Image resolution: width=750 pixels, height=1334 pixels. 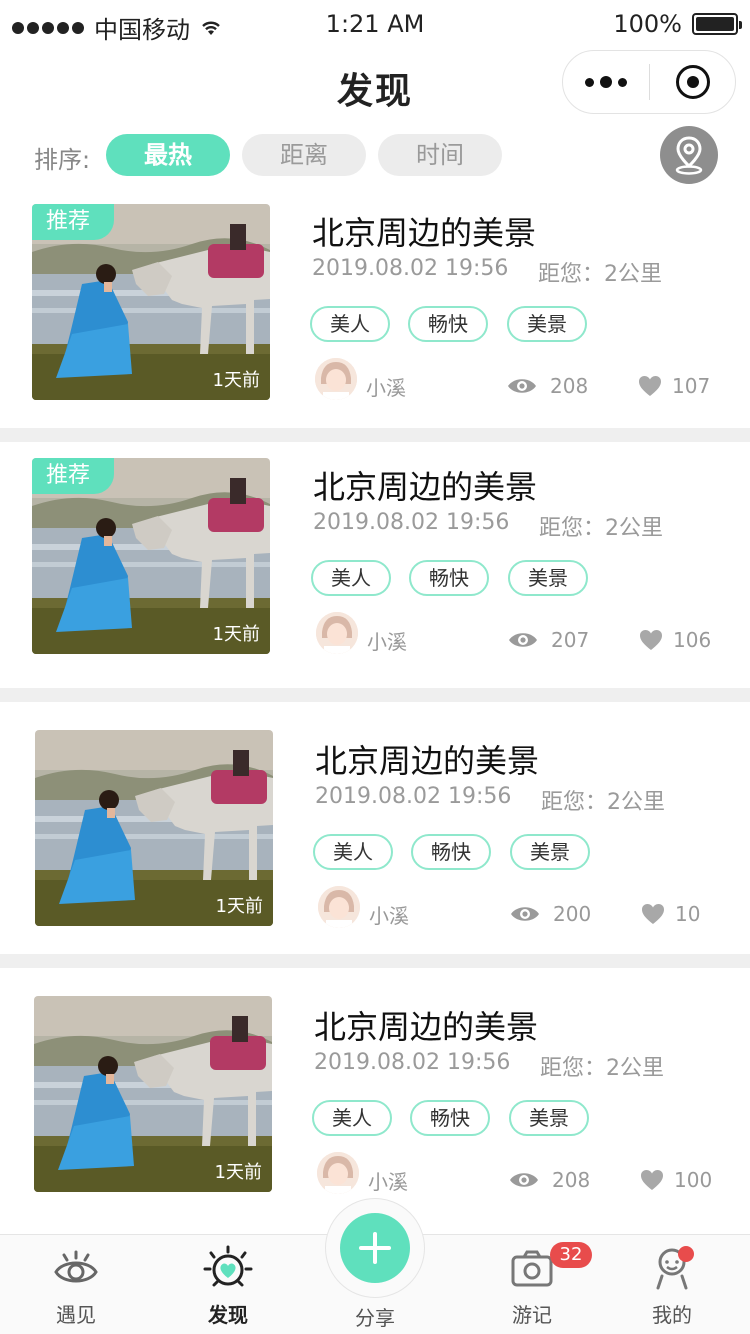 I want to click on view-count-value: 200, so click(x=572, y=914).